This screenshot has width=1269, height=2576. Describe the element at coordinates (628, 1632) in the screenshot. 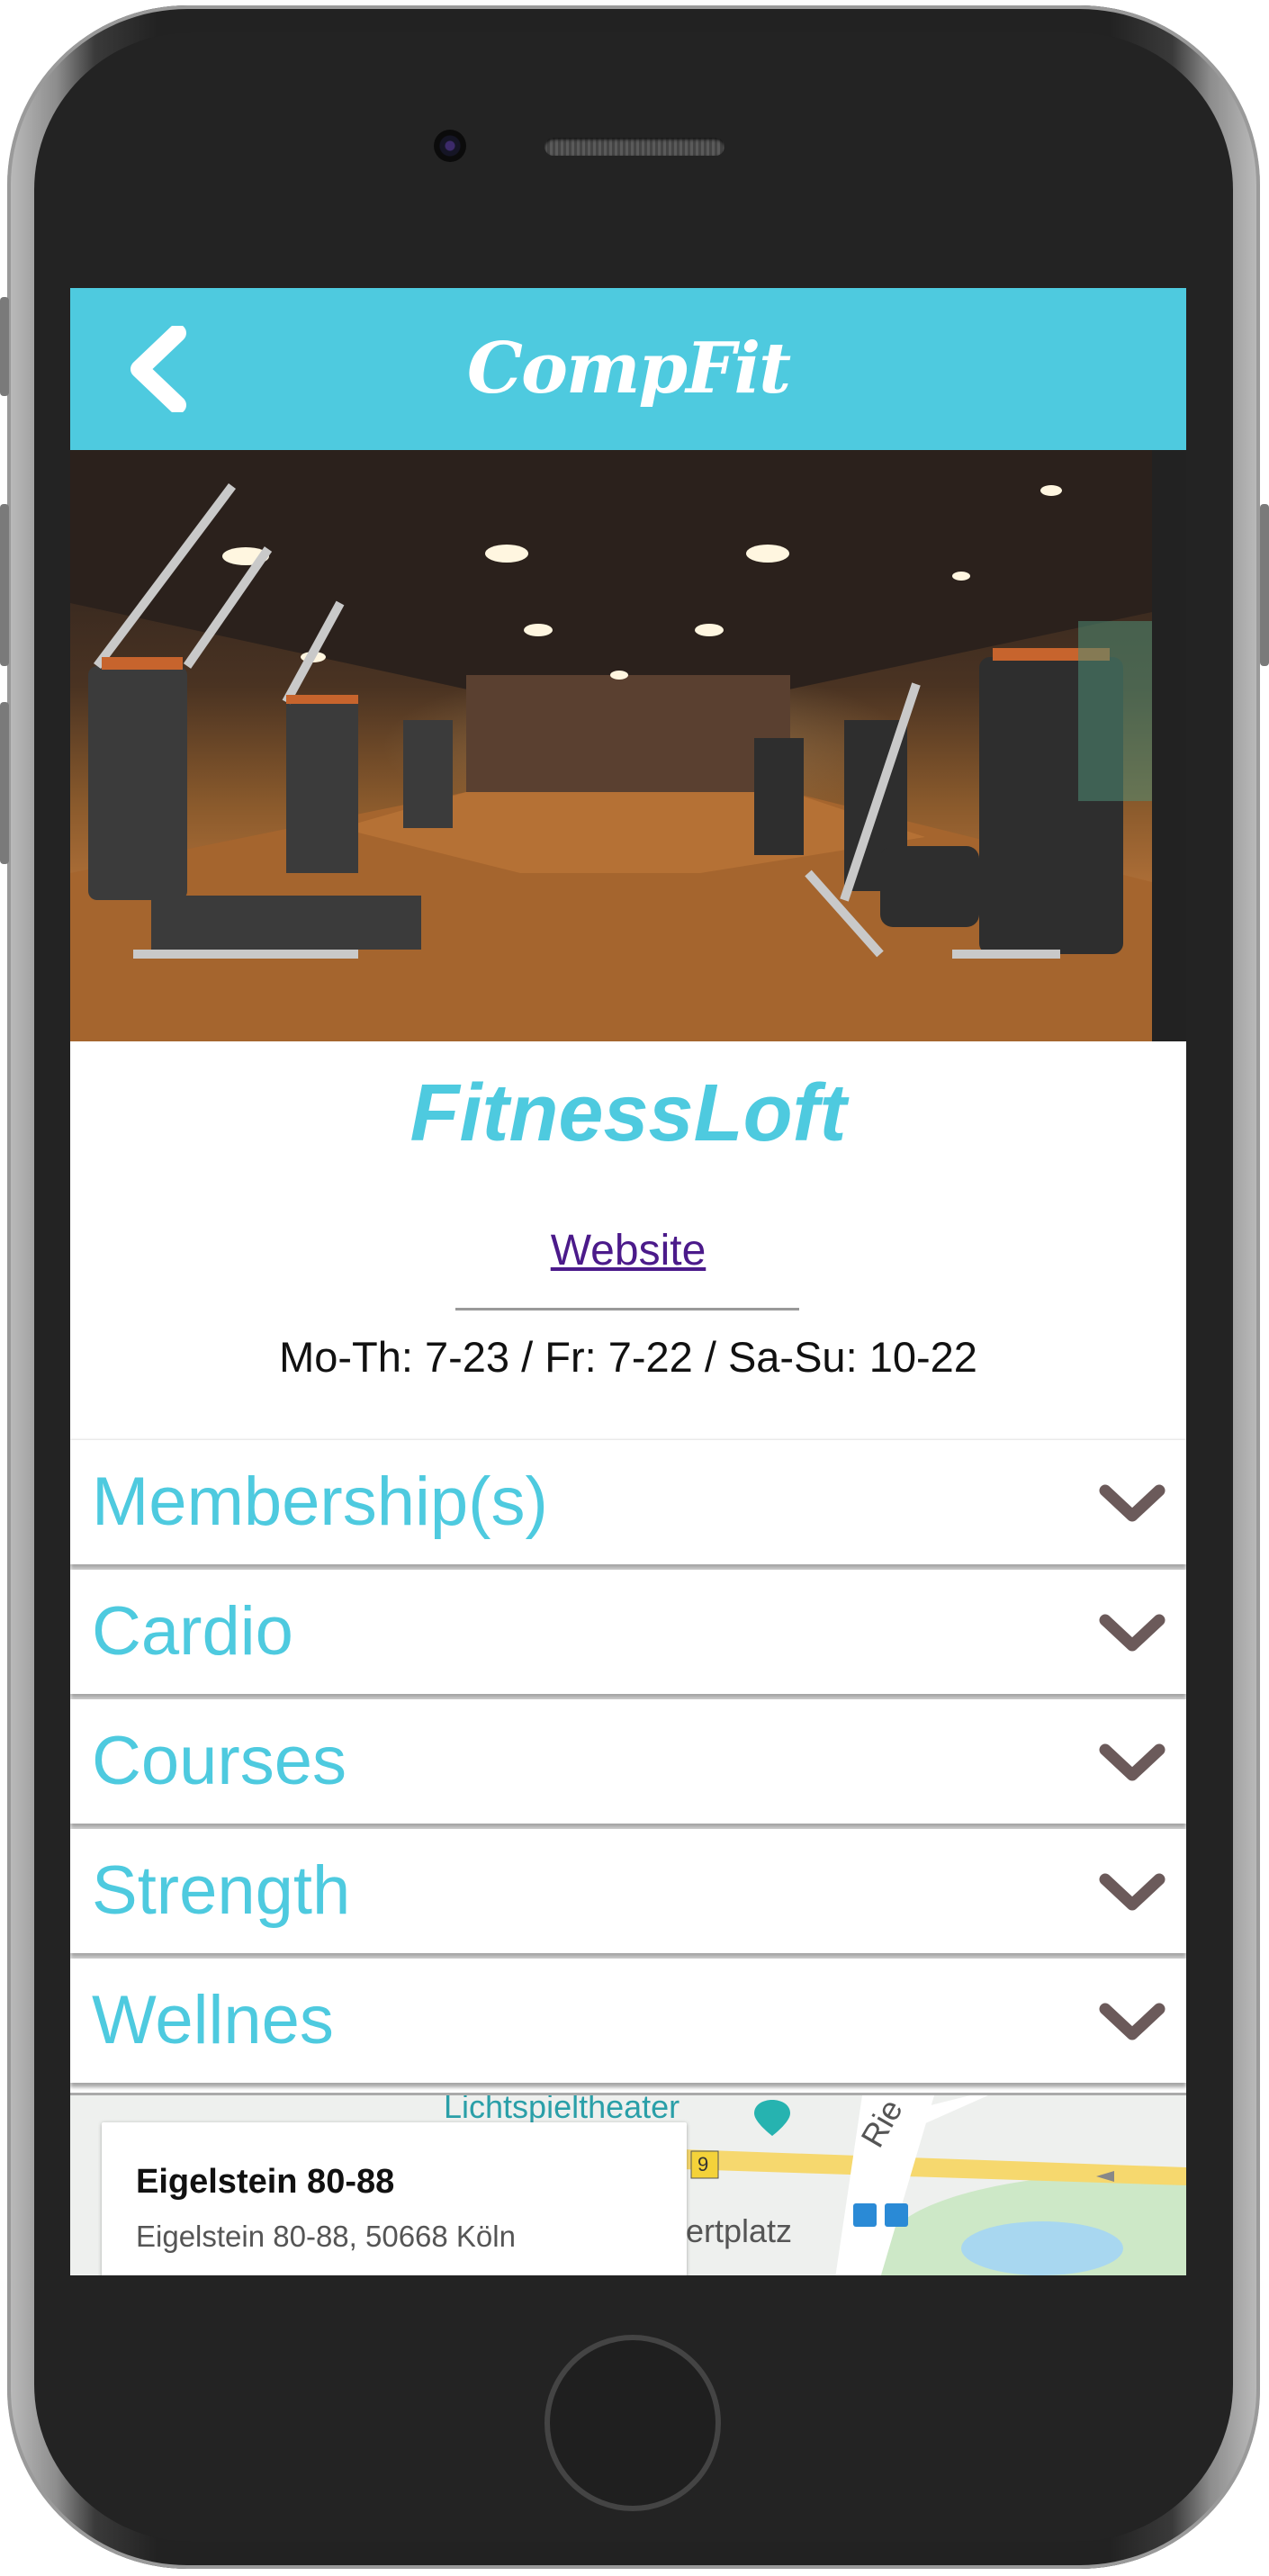

I see `accordion-item-cardio: Cardio` at that location.